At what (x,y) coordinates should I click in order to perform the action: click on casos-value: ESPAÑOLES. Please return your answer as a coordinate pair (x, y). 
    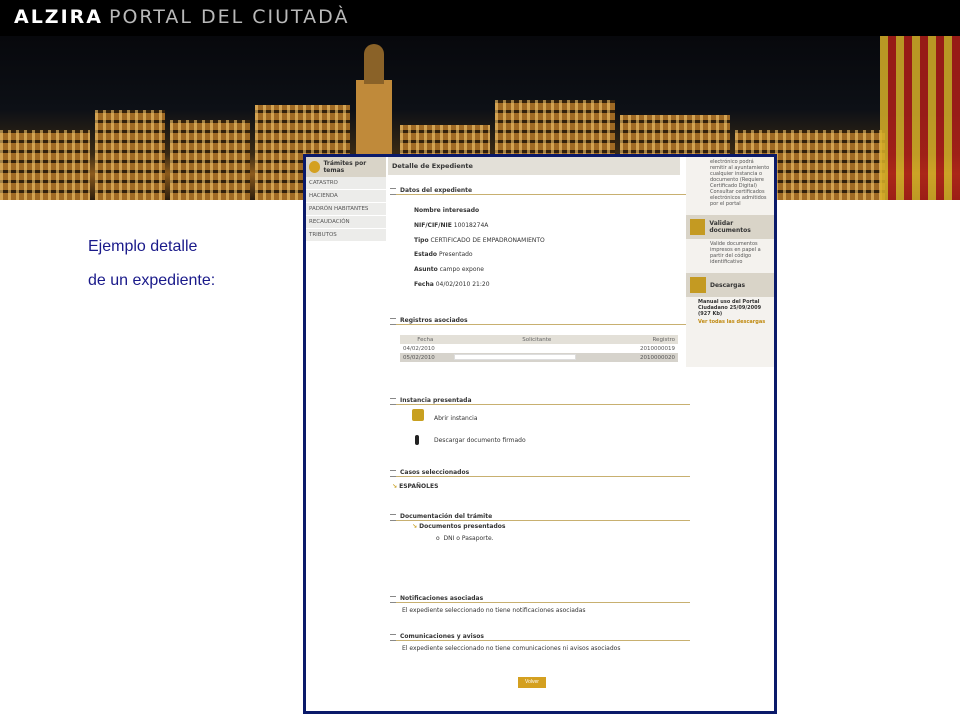
    Looking at the image, I should click on (419, 486).